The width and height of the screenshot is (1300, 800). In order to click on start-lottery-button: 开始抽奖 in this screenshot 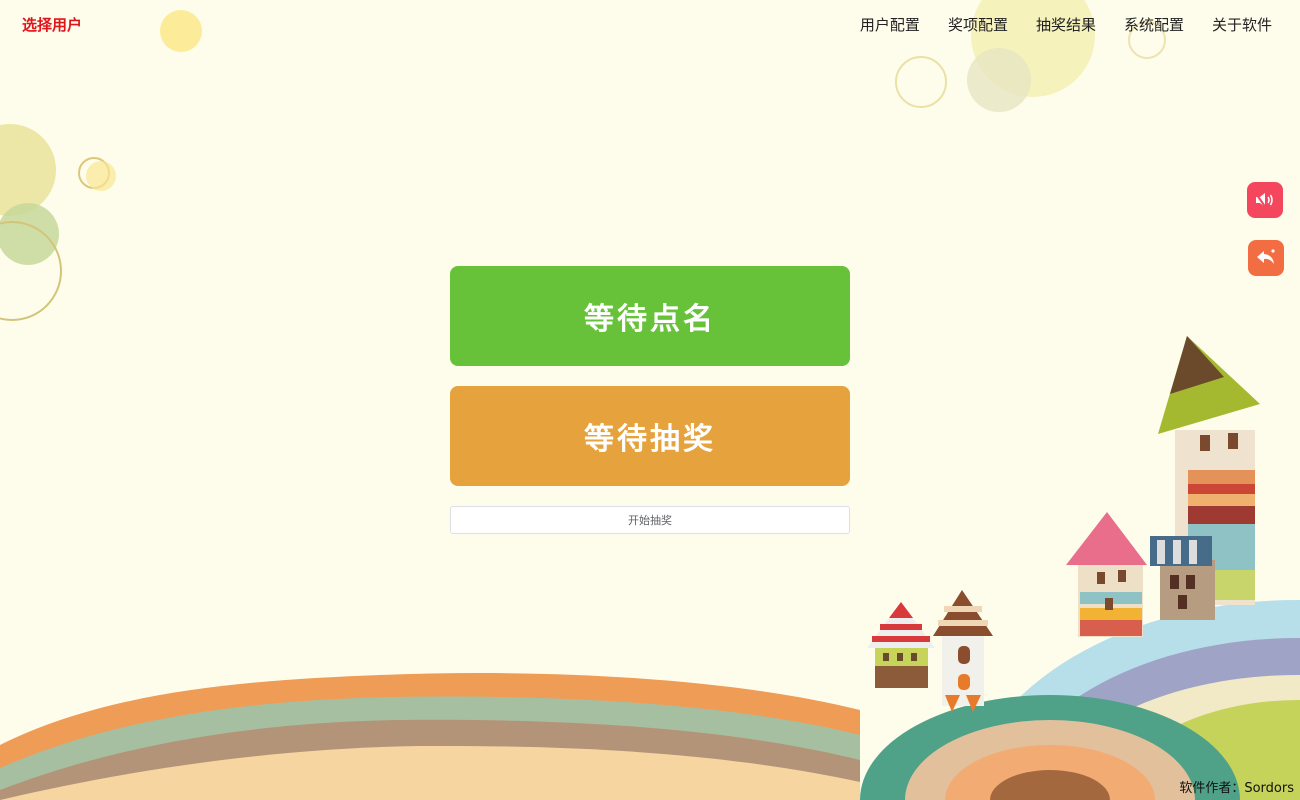, I will do `click(650, 520)`.